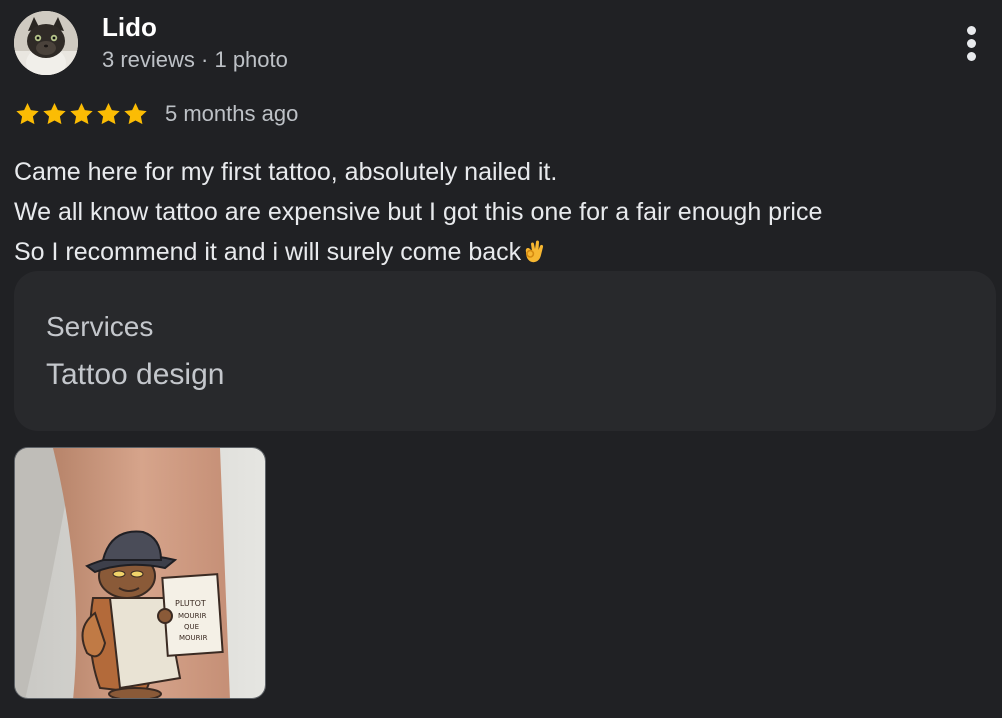 The image size is (1002, 718). I want to click on more-options-button, so click(972, 44).